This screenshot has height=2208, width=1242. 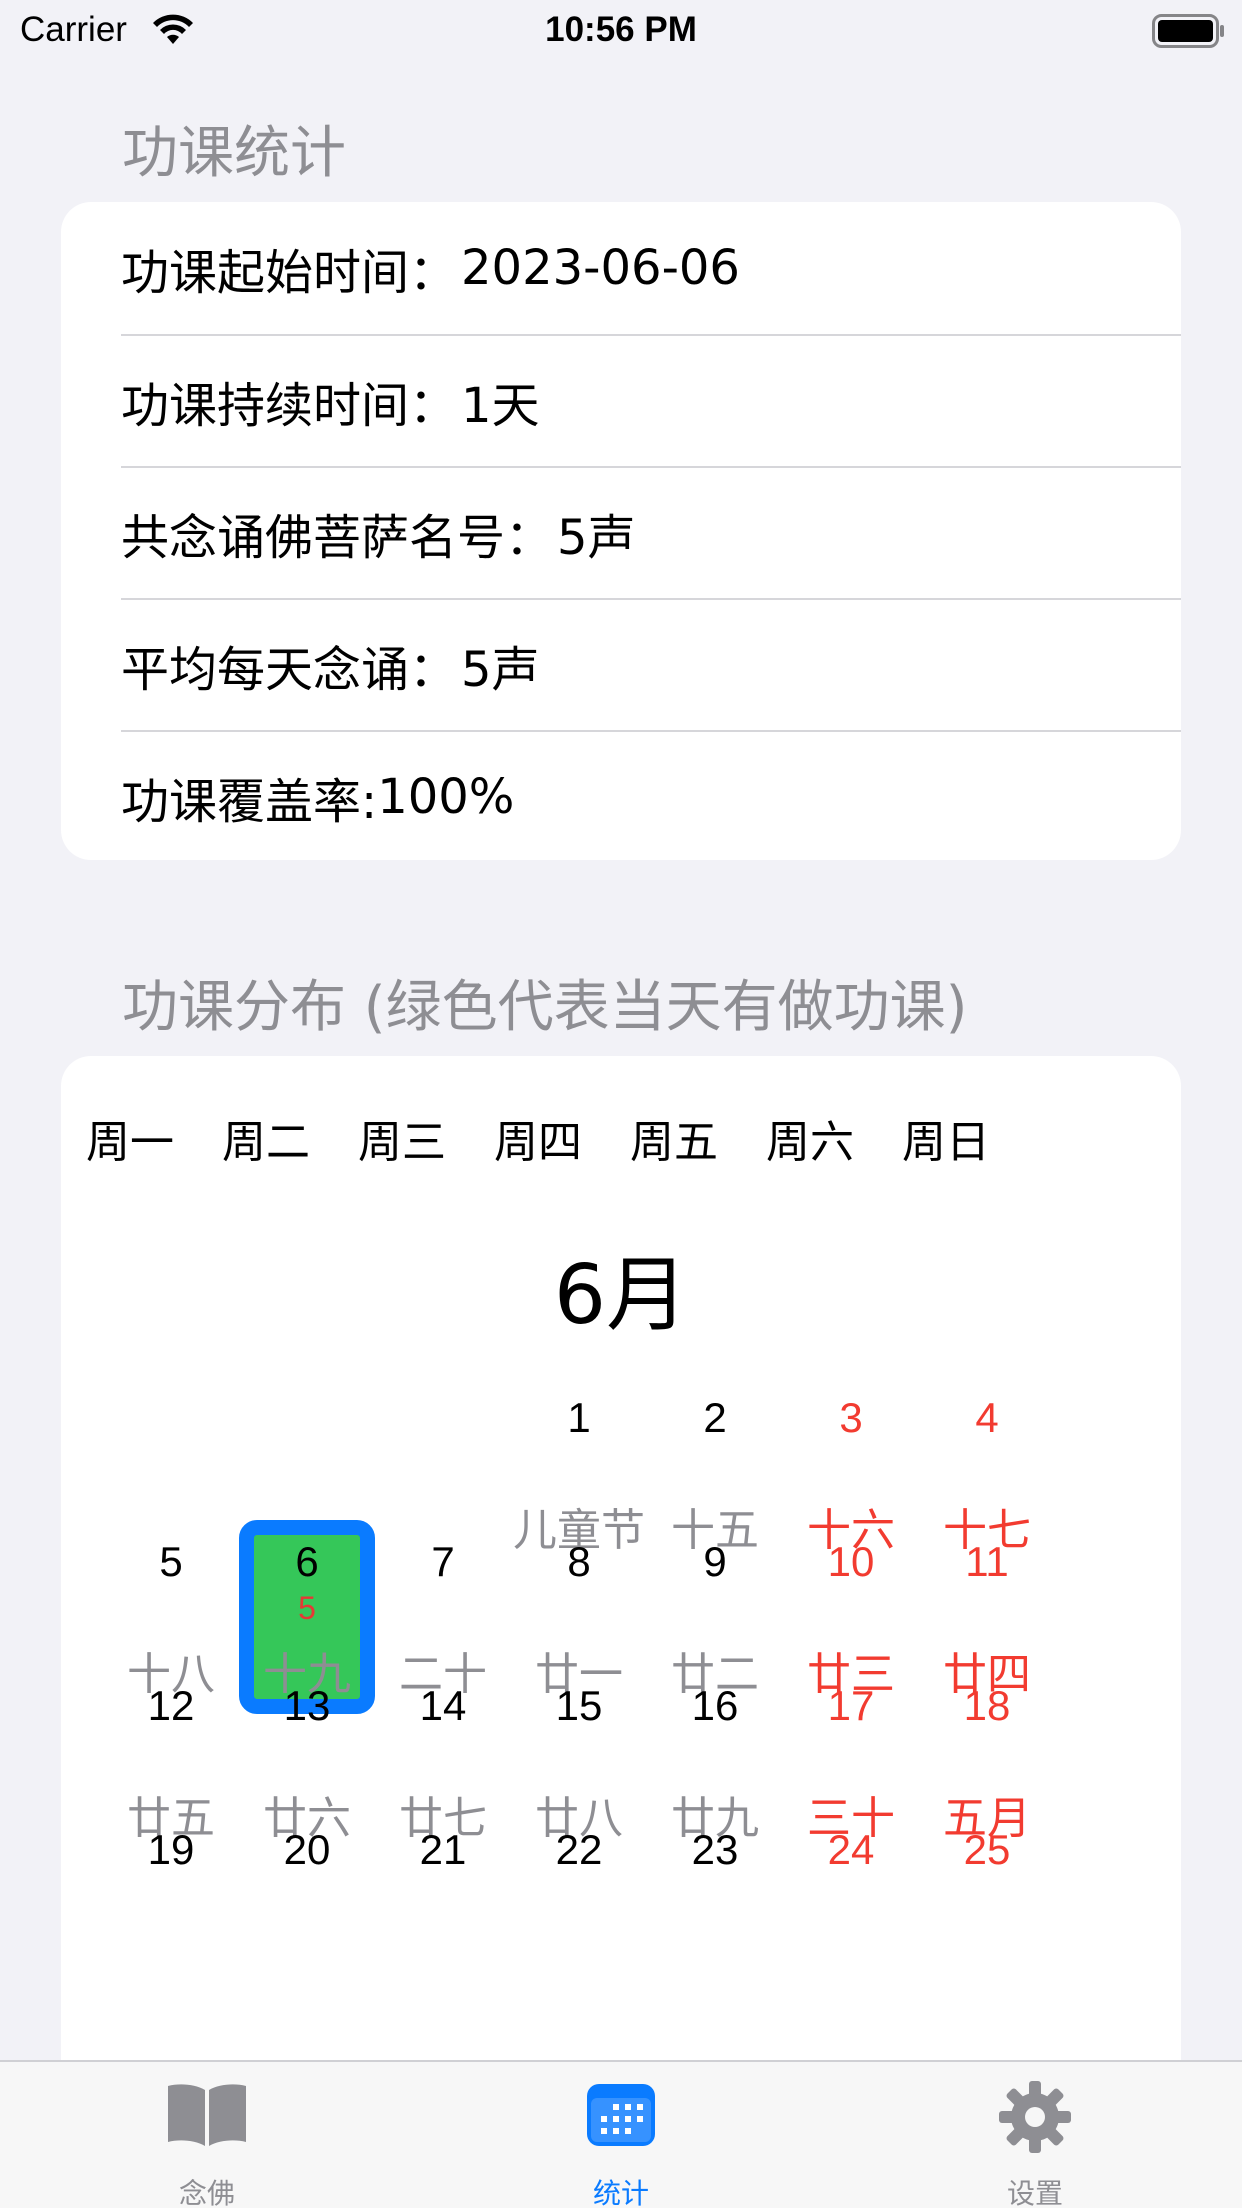 What do you see at coordinates (579, 1417) in the screenshot?
I see `day-number: 1` at bounding box center [579, 1417].